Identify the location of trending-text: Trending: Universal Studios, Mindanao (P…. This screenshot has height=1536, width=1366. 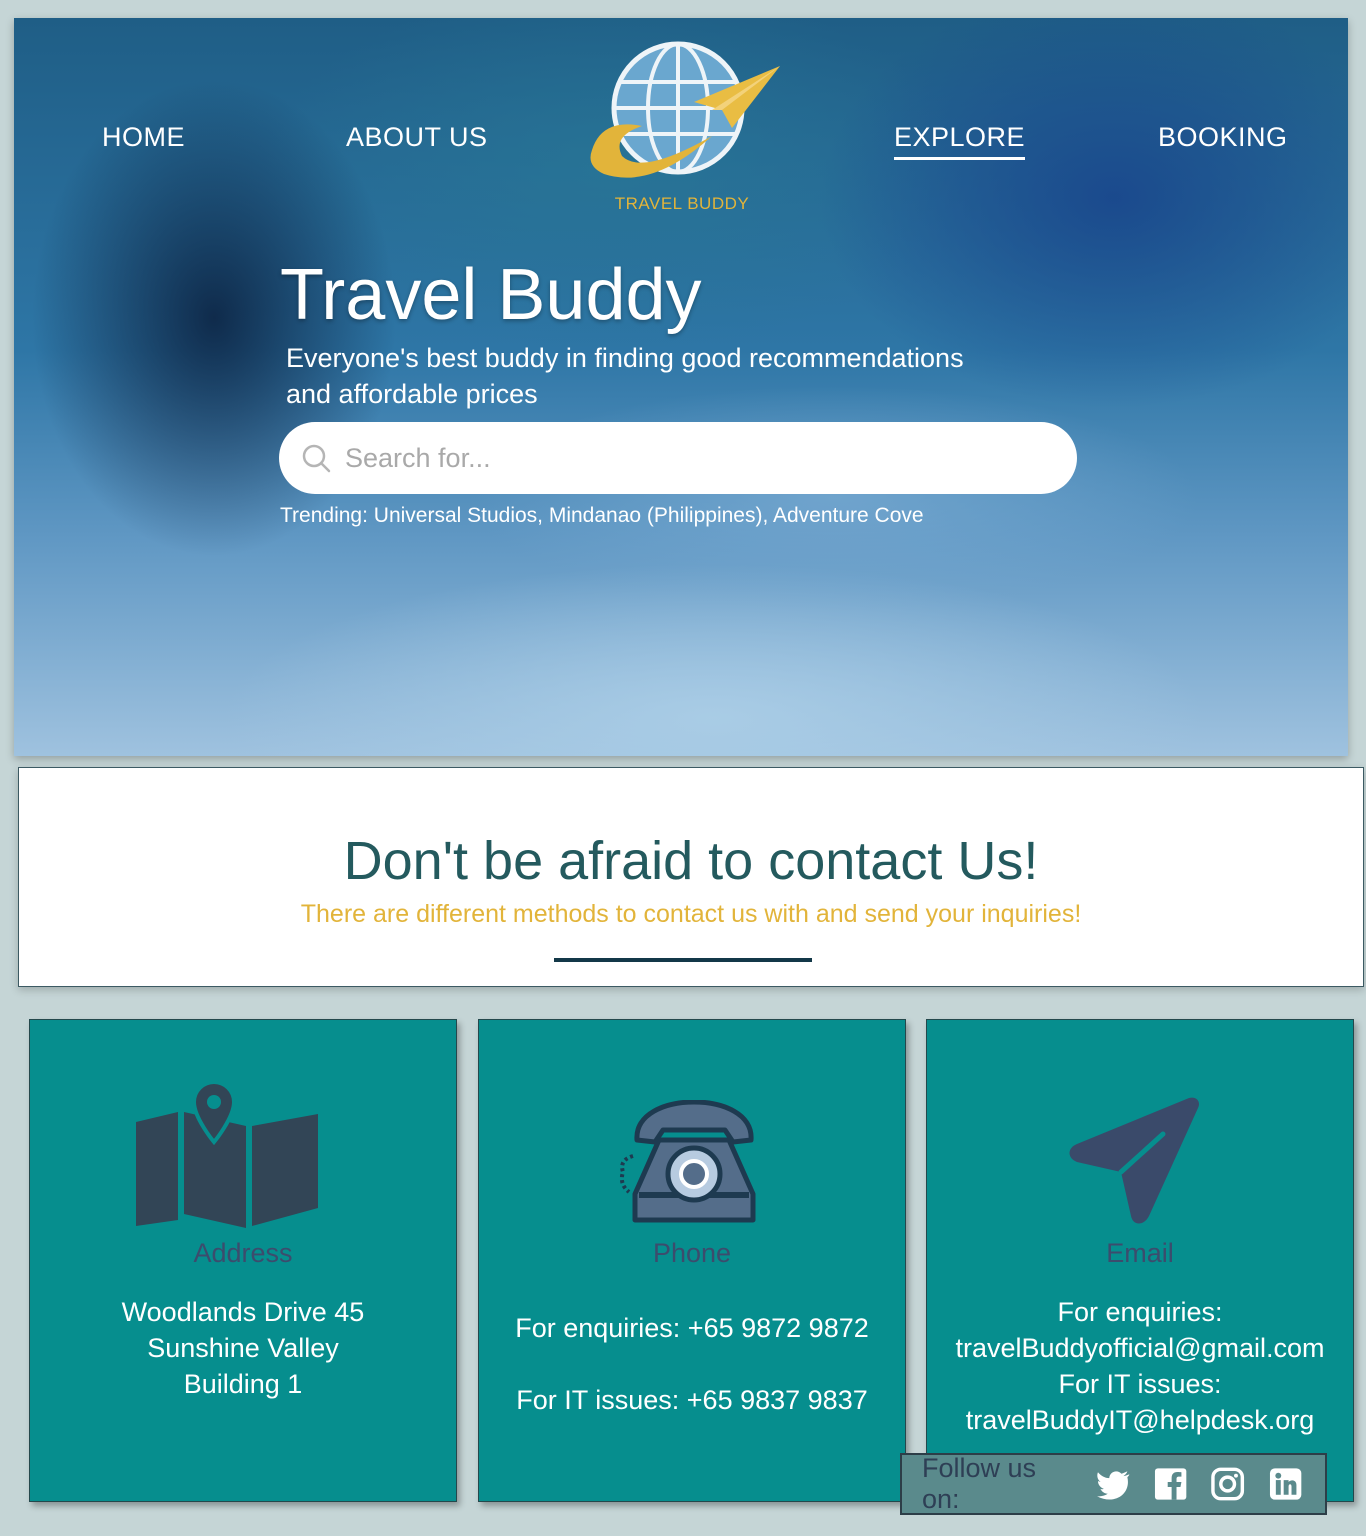
(602, 515).